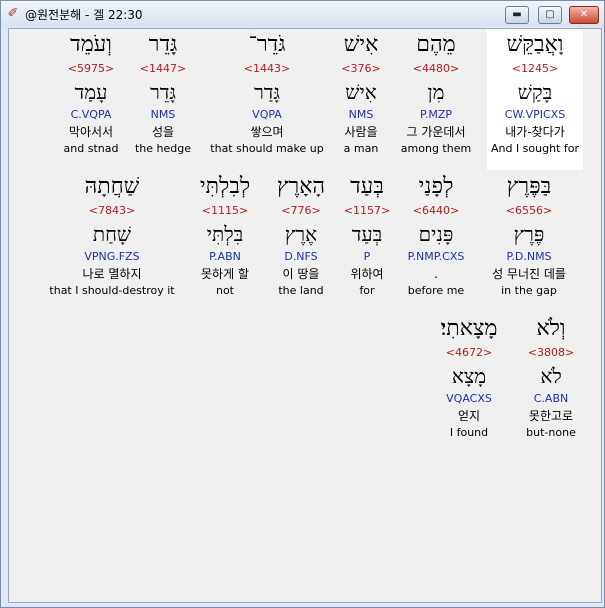 The image size is (605, 608). Describe the element at coordinates (535, 148) in the screenshot. I see `english-gloss: And I sought for` at that location.